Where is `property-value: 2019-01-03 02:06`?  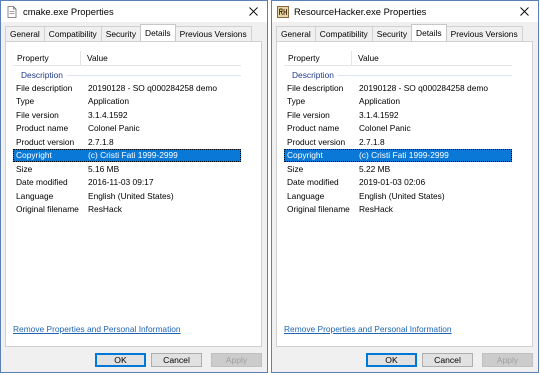
property-value: 2019-01-03 02:06 is located at coordinates (392, 182).